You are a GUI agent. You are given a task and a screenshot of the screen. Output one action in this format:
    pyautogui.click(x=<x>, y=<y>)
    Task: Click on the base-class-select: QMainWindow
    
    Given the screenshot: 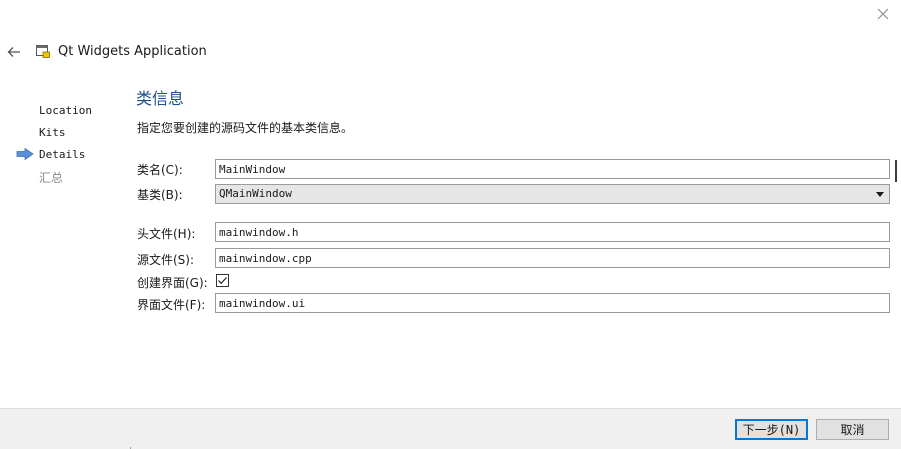 What is the action you would take?
    pyautogui.click(x=552, y=194)
    